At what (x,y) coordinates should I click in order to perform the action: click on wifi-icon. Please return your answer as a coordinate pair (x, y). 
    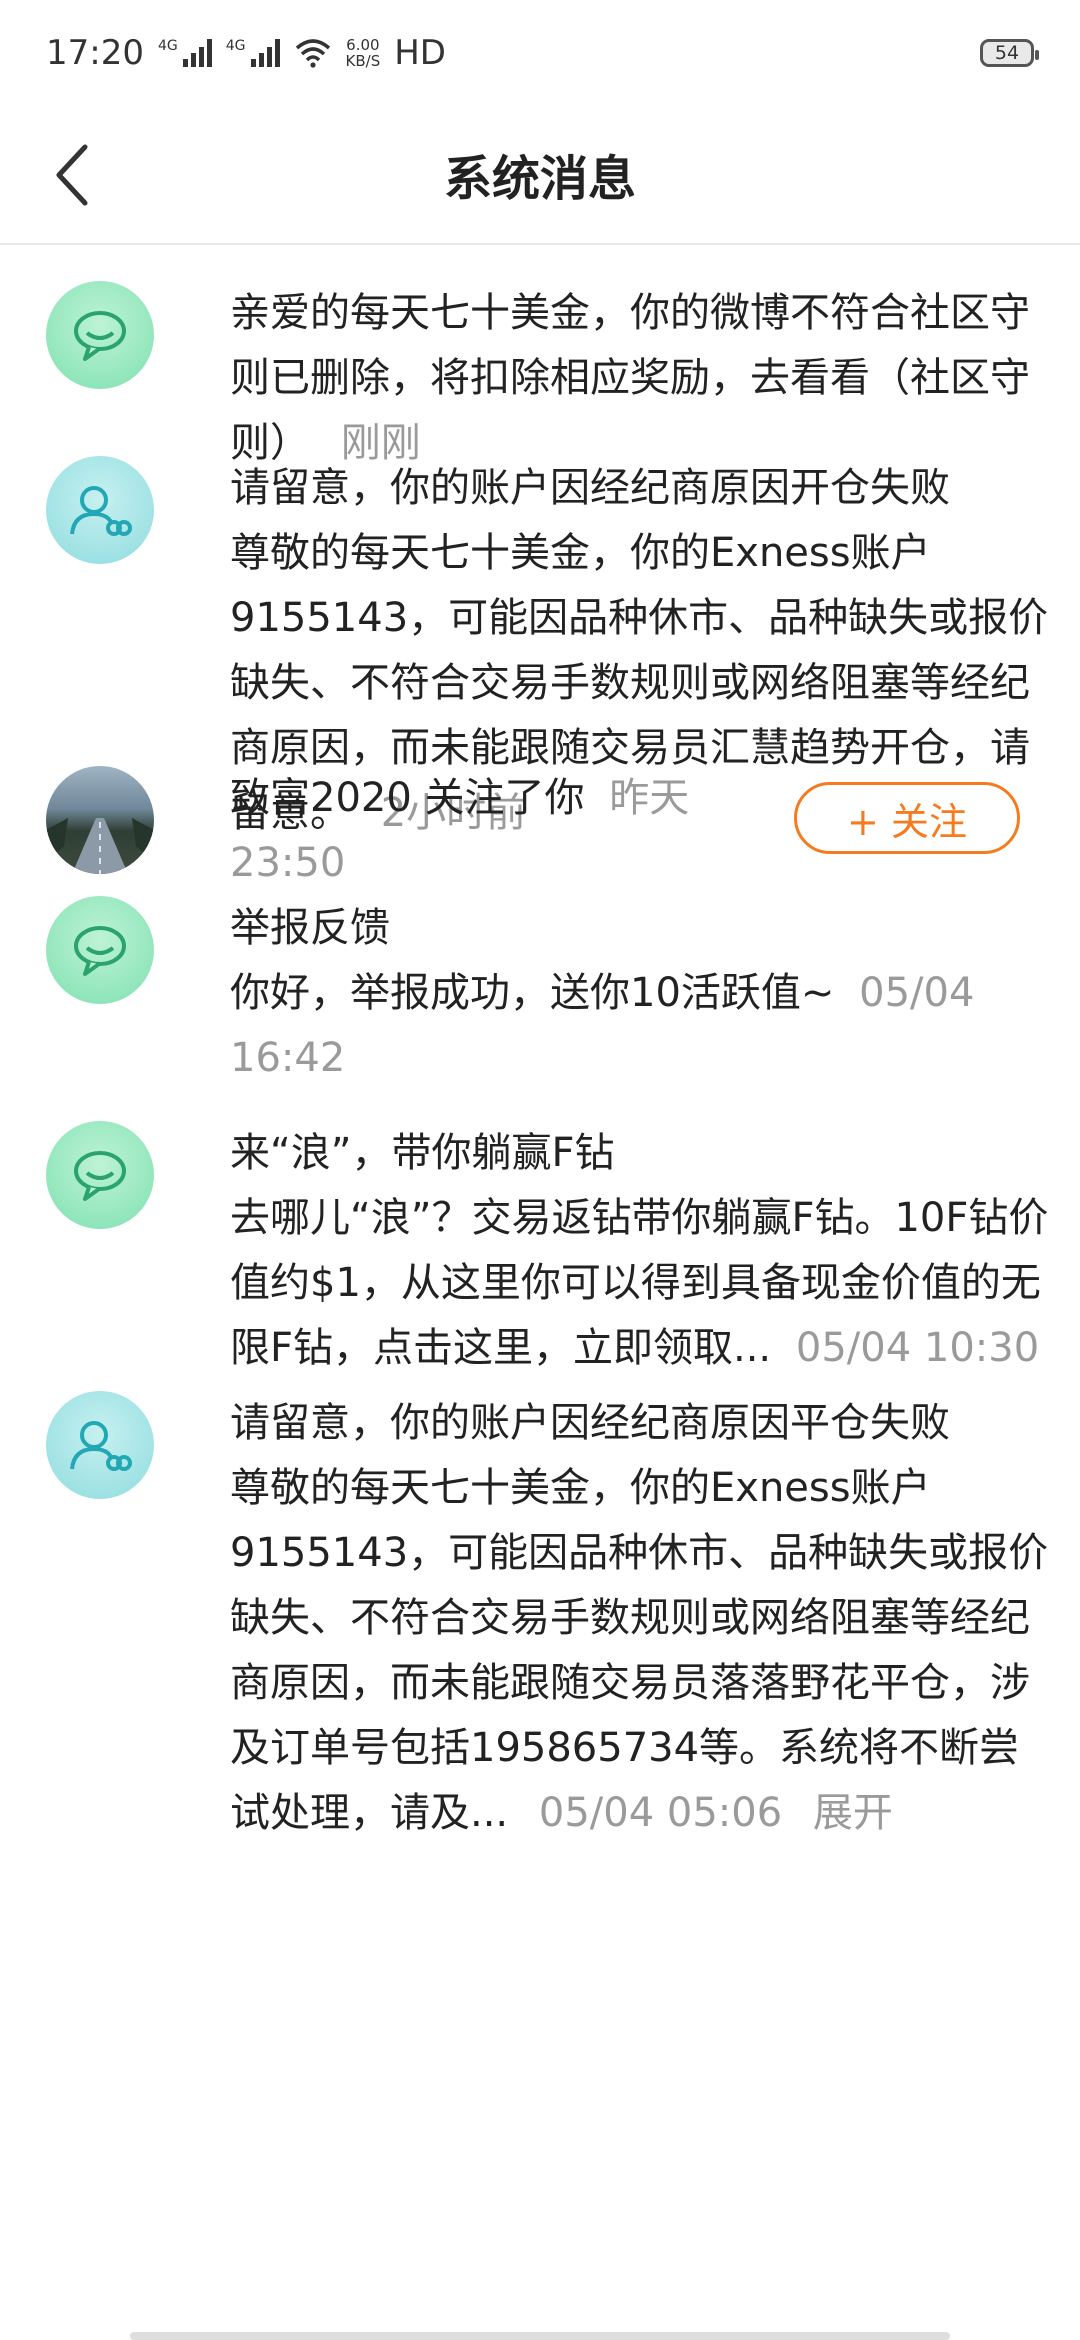
    Looking at the image, I should click on (312, 53).